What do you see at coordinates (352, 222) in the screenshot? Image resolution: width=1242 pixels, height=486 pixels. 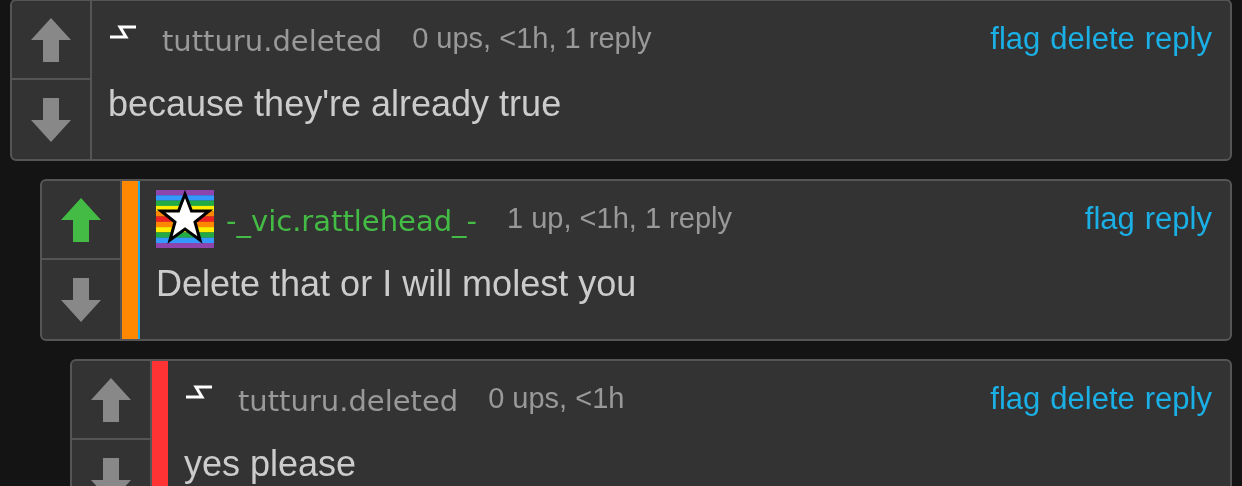 I see `username-link: -_vic.rattlehead_-` at bounding box center [352, 222].